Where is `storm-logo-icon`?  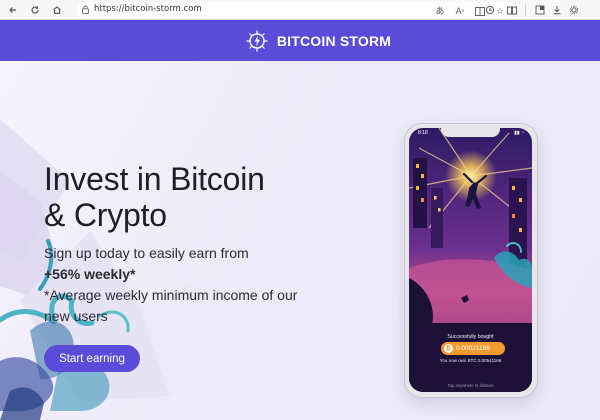
storm-logo-icon is located at coordinates (257, 40).